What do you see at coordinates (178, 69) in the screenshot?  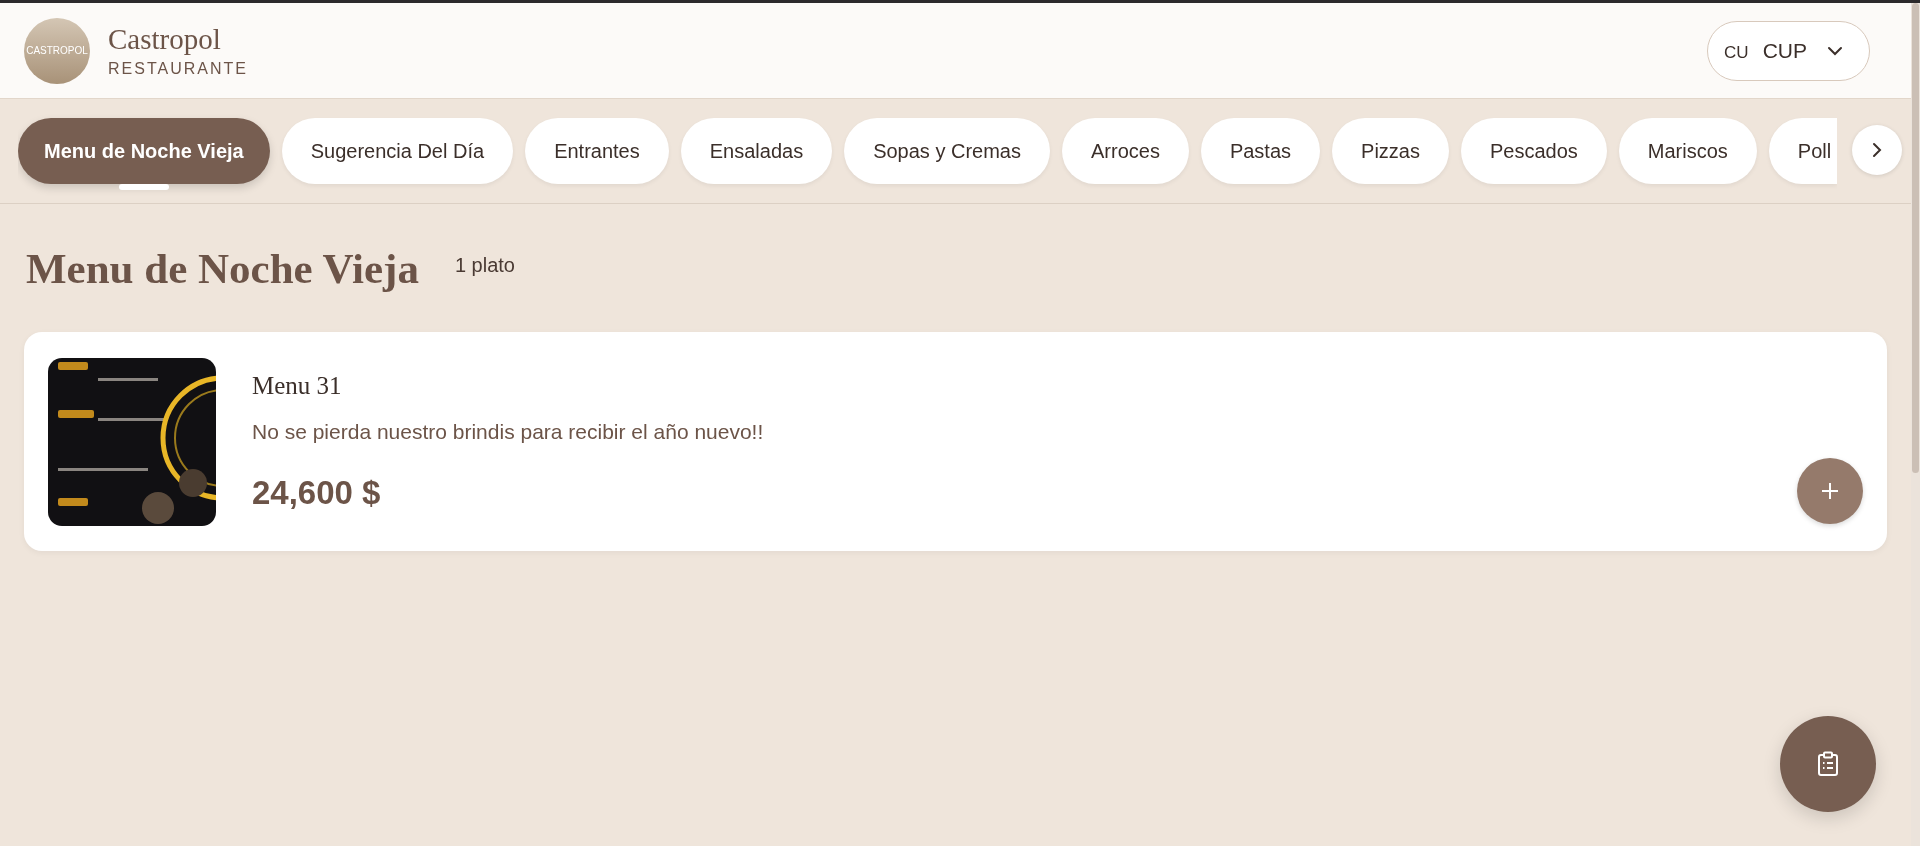 I see `restaurant-subtitle: RESTAURANTE` at bounding box center [178, 69].